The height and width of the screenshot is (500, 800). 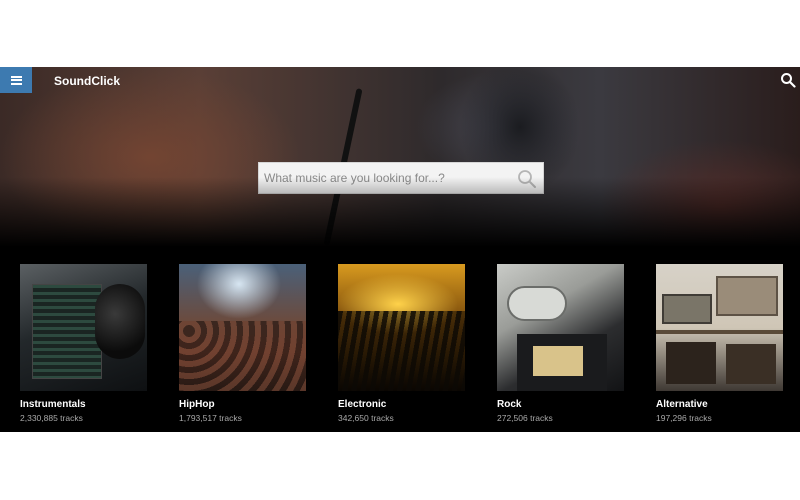 I want to click on raised-hands-image, so click(x=401, y=351).